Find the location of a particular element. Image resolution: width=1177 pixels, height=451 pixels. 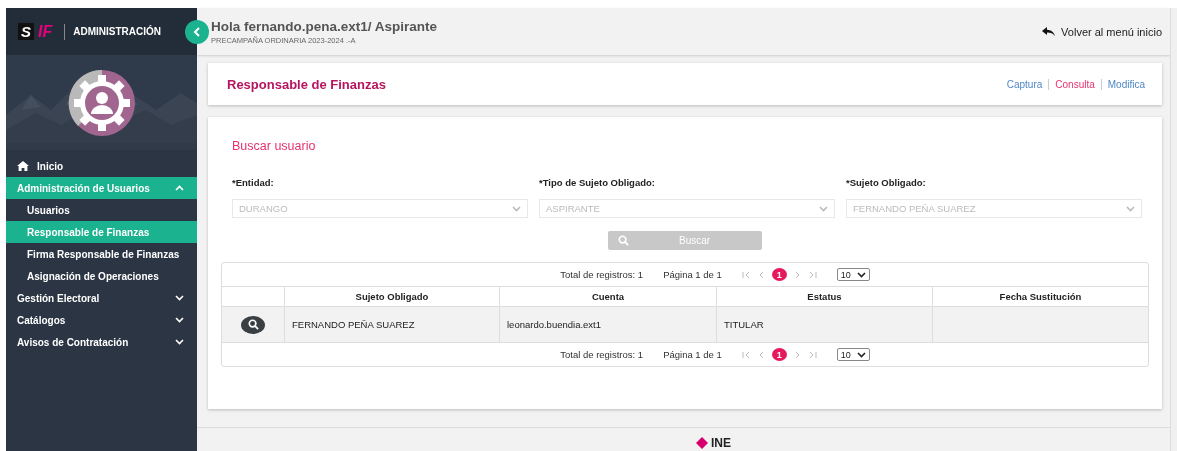

greeting: Hola fernando.pena.ext1/ Aspirante is located at coordinates (324, 26).